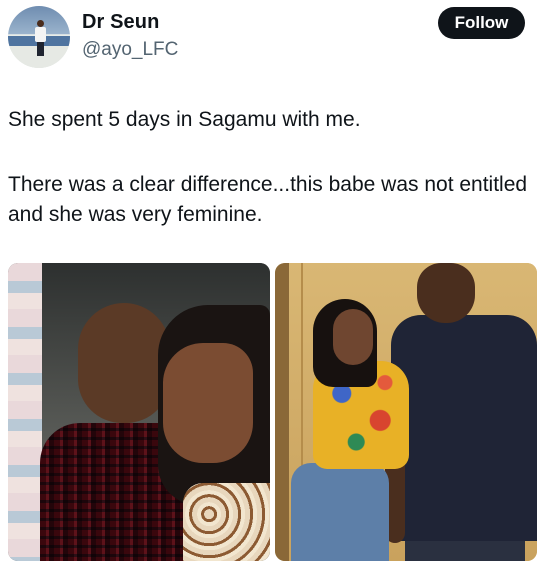 Image resolution: width=542 pixels, height=564 pixels. What do you see at coordinates (464, 428) in the screenshot?
I see `photo-right-man-shirt` at bounding box center [464, 428].